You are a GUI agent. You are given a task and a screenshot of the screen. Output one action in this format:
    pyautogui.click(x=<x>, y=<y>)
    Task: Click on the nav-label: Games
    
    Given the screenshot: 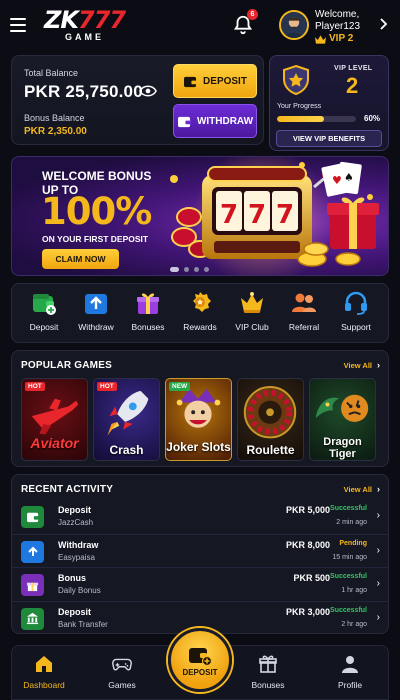 What is the action you would take?
    pyautogui.click(x=122, y=685)
    